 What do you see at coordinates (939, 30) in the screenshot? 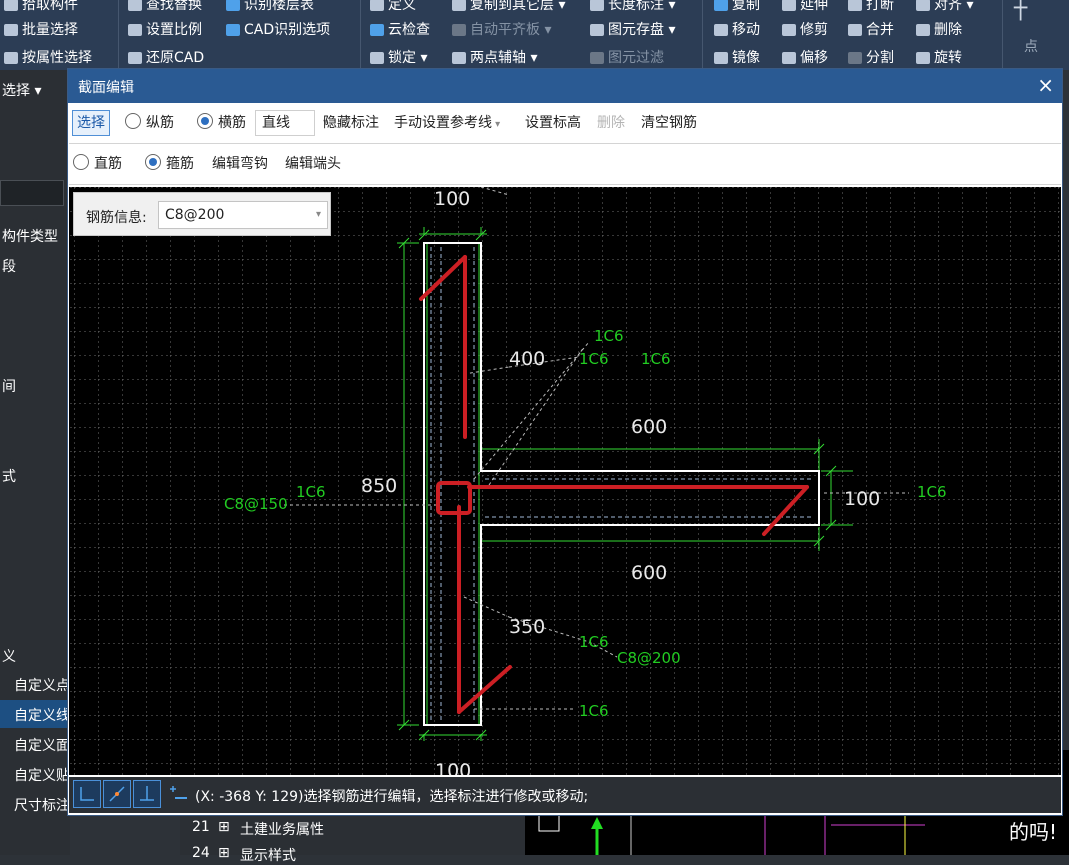
I see `delete-button: 删除` at bounding box center [939, 30].